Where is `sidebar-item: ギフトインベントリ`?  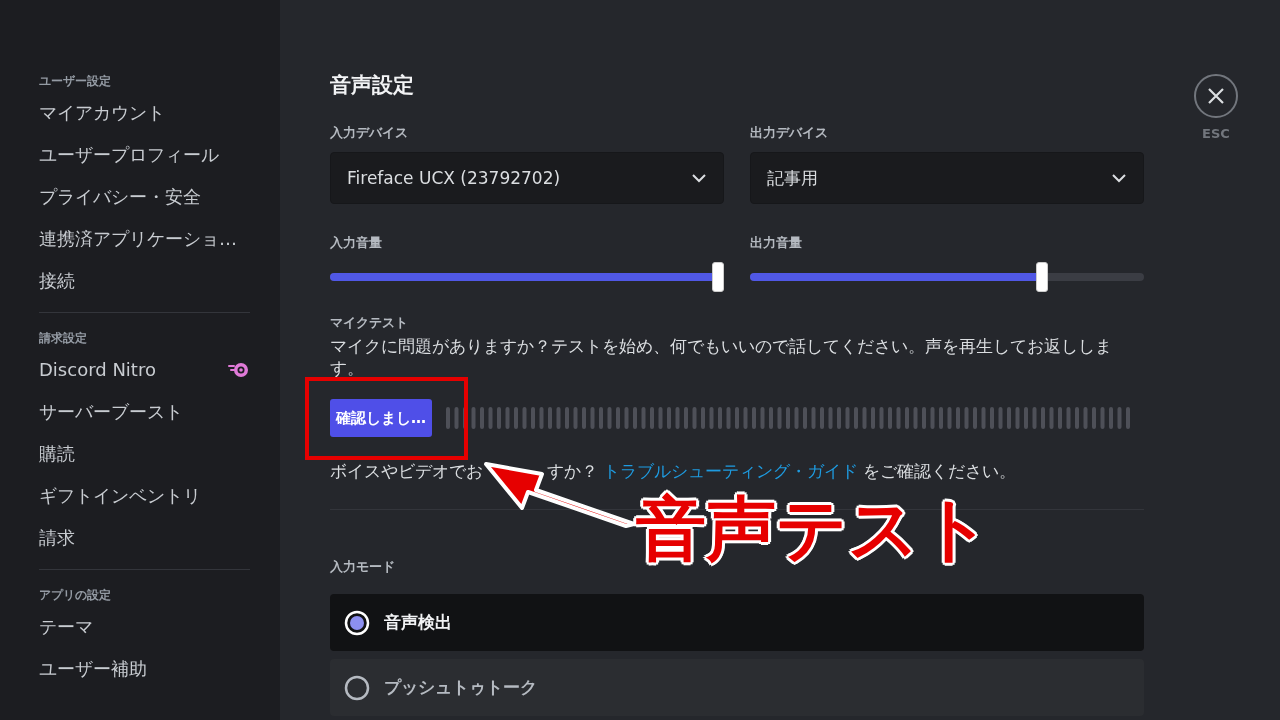 sidebar-item: ギフトインベントリ is located at coordinates (120, 496).